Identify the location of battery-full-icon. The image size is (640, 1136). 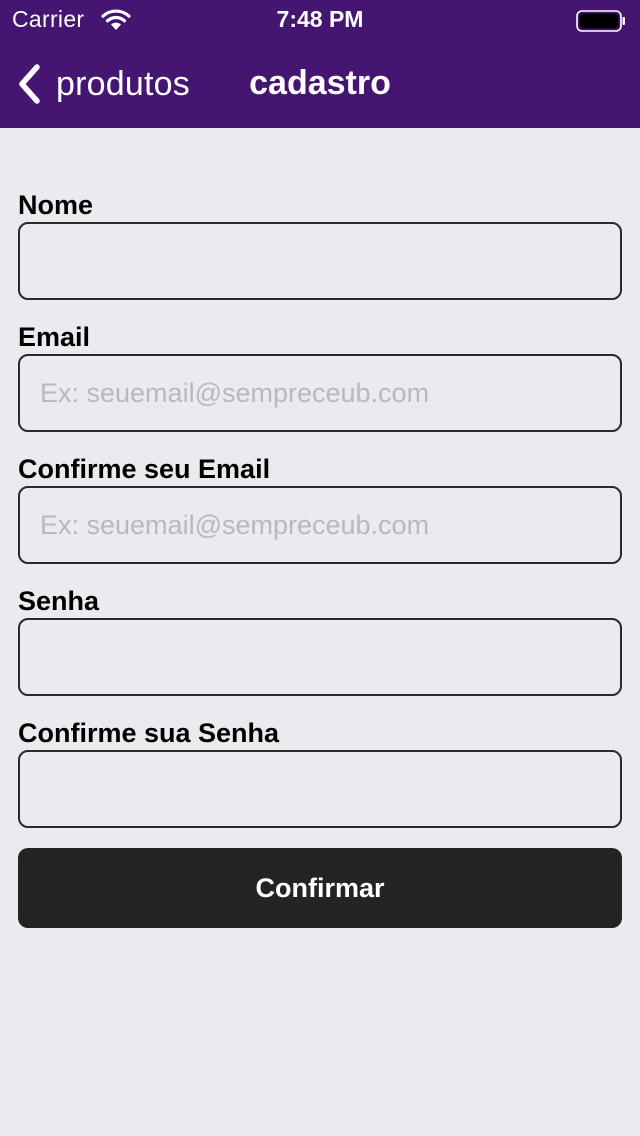
(600, 21).